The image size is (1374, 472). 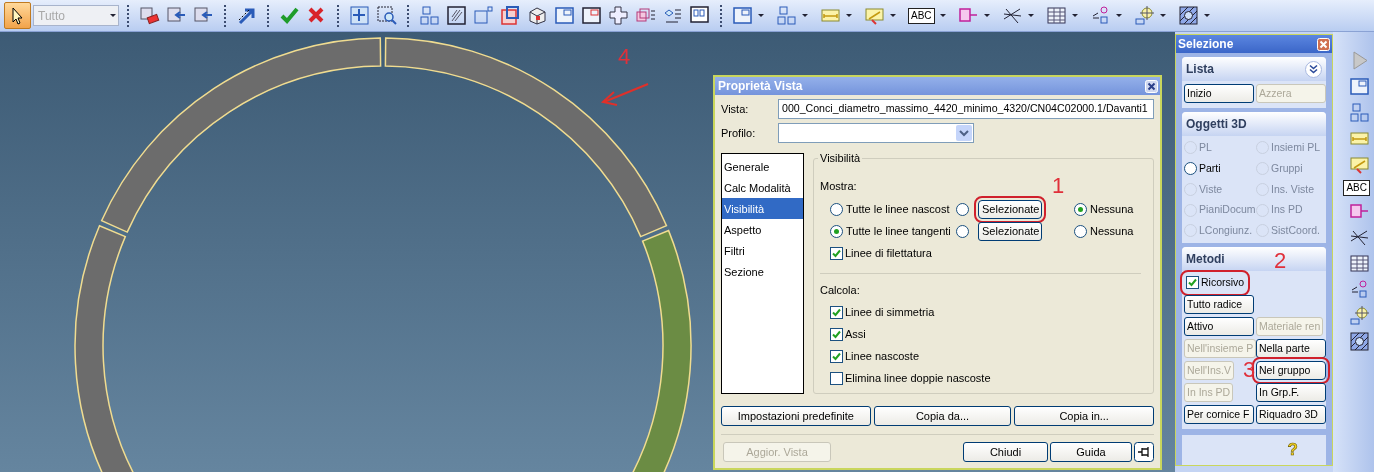 I want to click on section-title: Oggetti 3D, so click(x=1216, y=124).